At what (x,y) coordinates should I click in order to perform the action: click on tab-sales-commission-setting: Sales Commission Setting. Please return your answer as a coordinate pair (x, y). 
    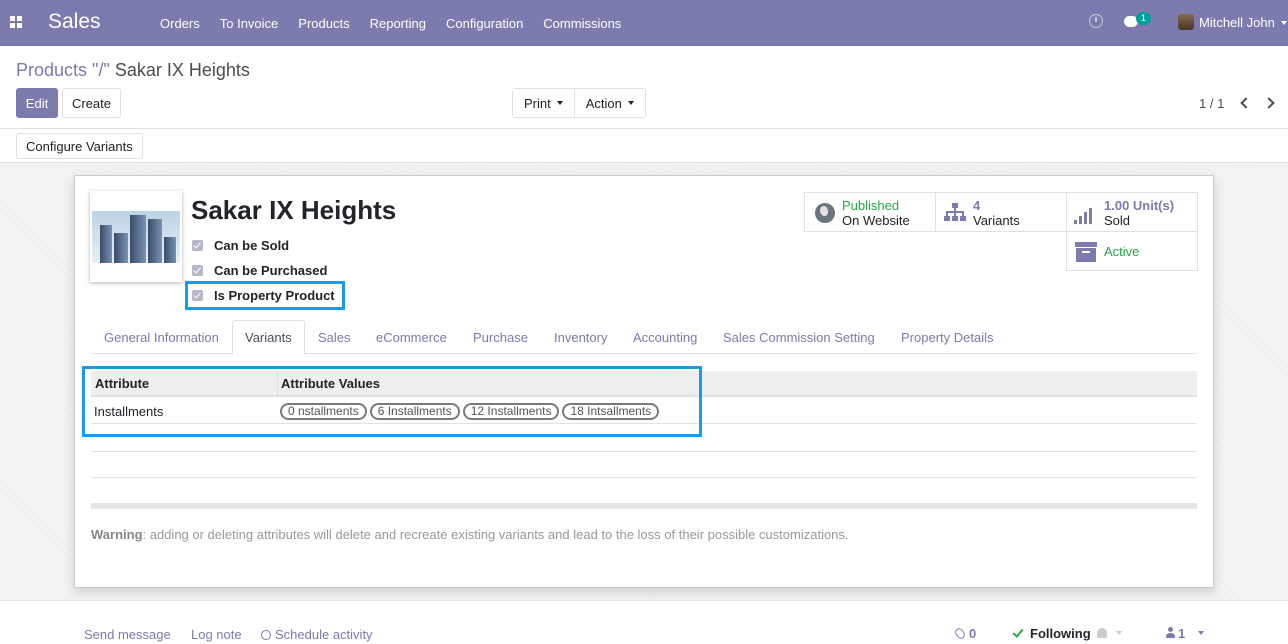
    Looking at the image, I should click on (799, 337).